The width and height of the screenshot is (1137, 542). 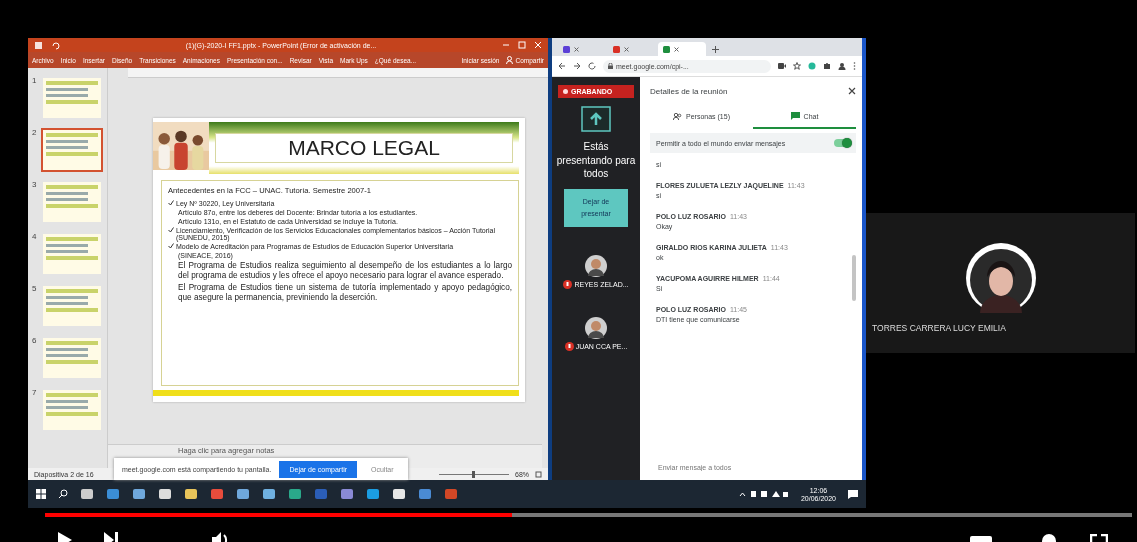 I want to click on notification-icon, so click(x=853, y=494).